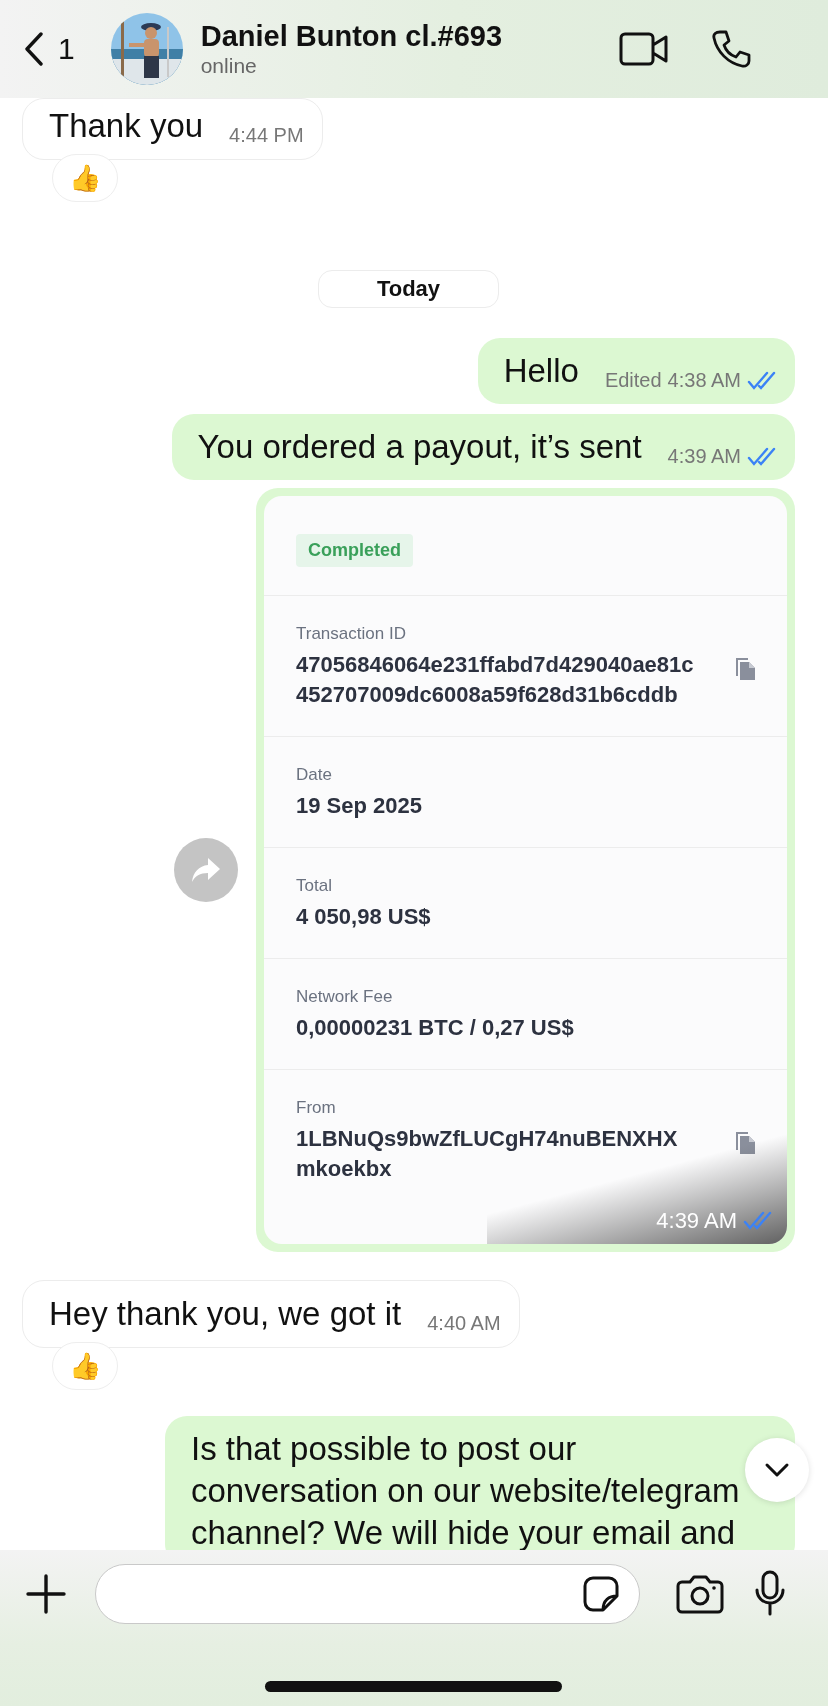  Describe the element at coordinates (495, 680) in the screenshot. I see `field-value: 47056846064e231ffabd7d429040ae81c452707009dc6008a59f628d31b6cddb` at that location.